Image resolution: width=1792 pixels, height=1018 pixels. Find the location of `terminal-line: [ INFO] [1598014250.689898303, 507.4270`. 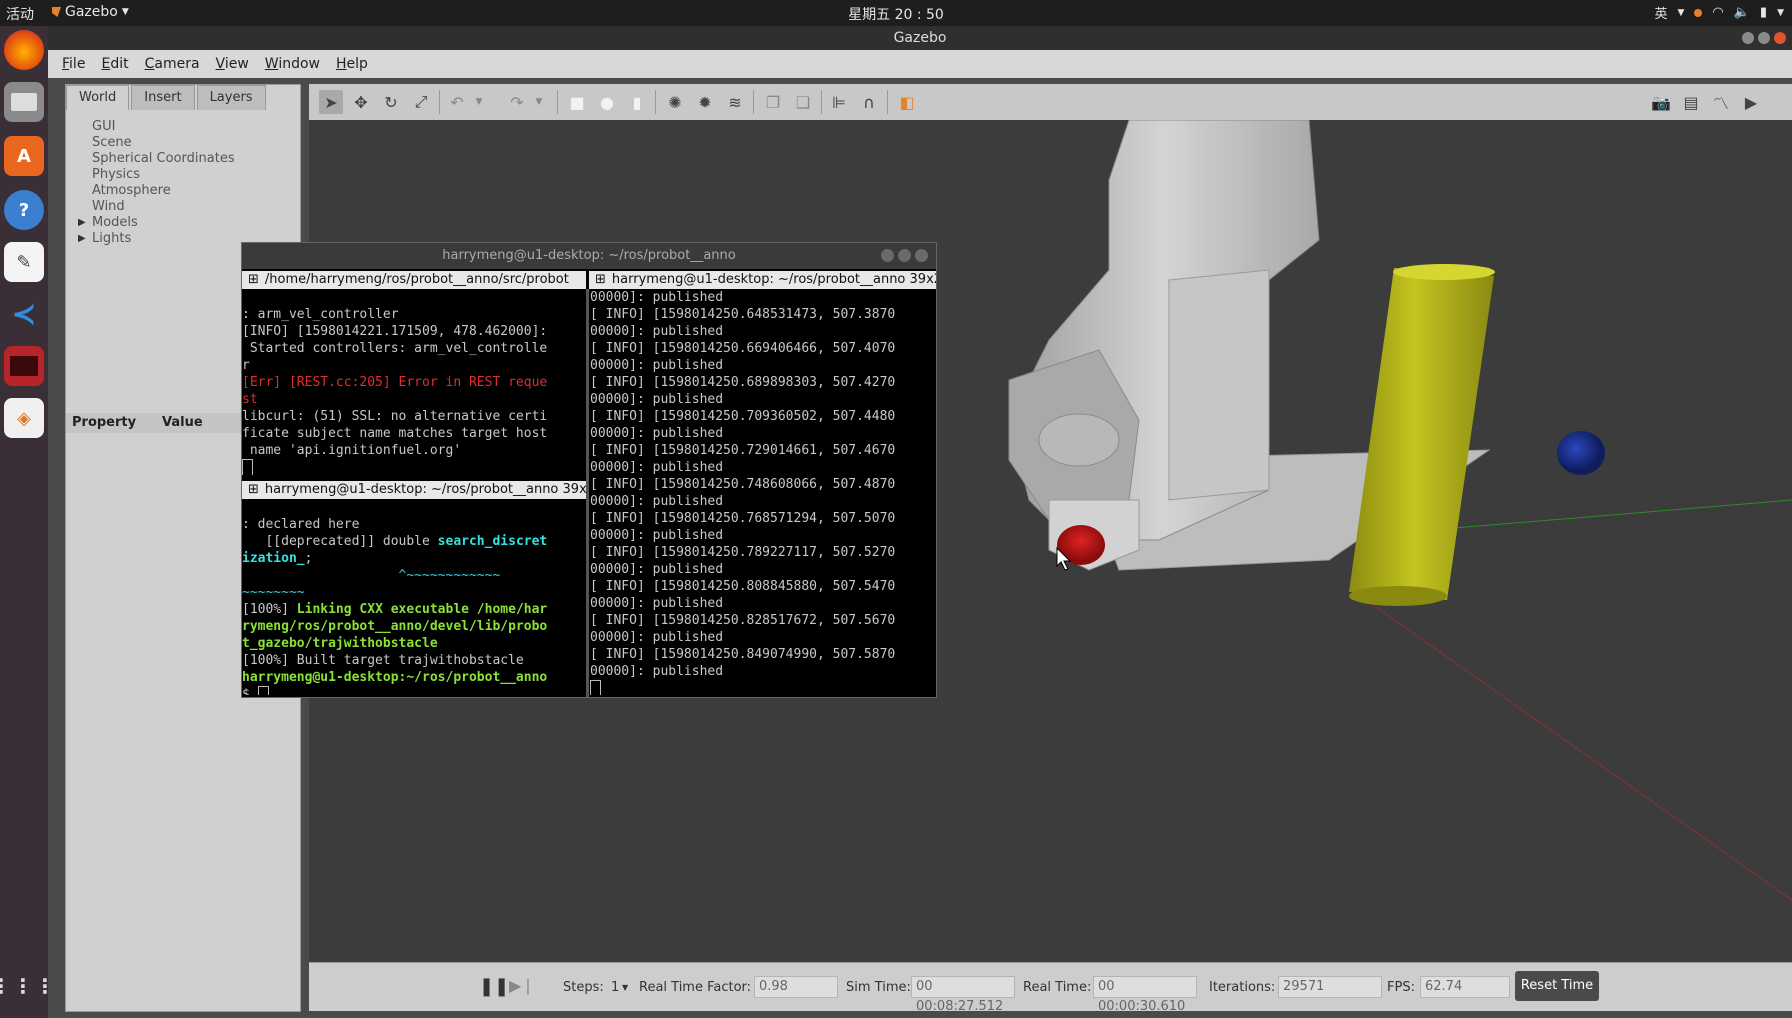

terminal-line: [ INFO] [1598014250.689898303, 507.4270 is located at coordinates (743, 382).